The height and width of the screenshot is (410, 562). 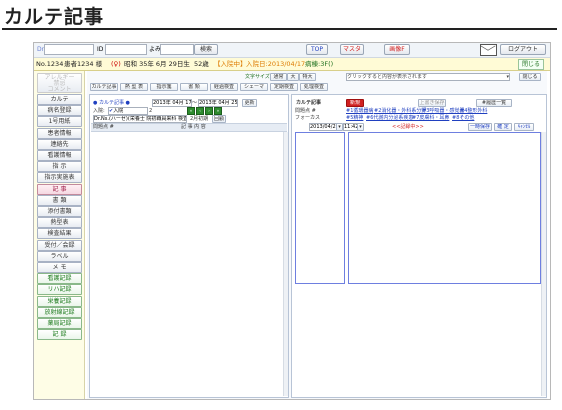 What do you see at coordinates (430, 118) in the screenshot?
I see `problem-link-7: #7皮膚科・耳鼻` at bounding box center [430, 118].